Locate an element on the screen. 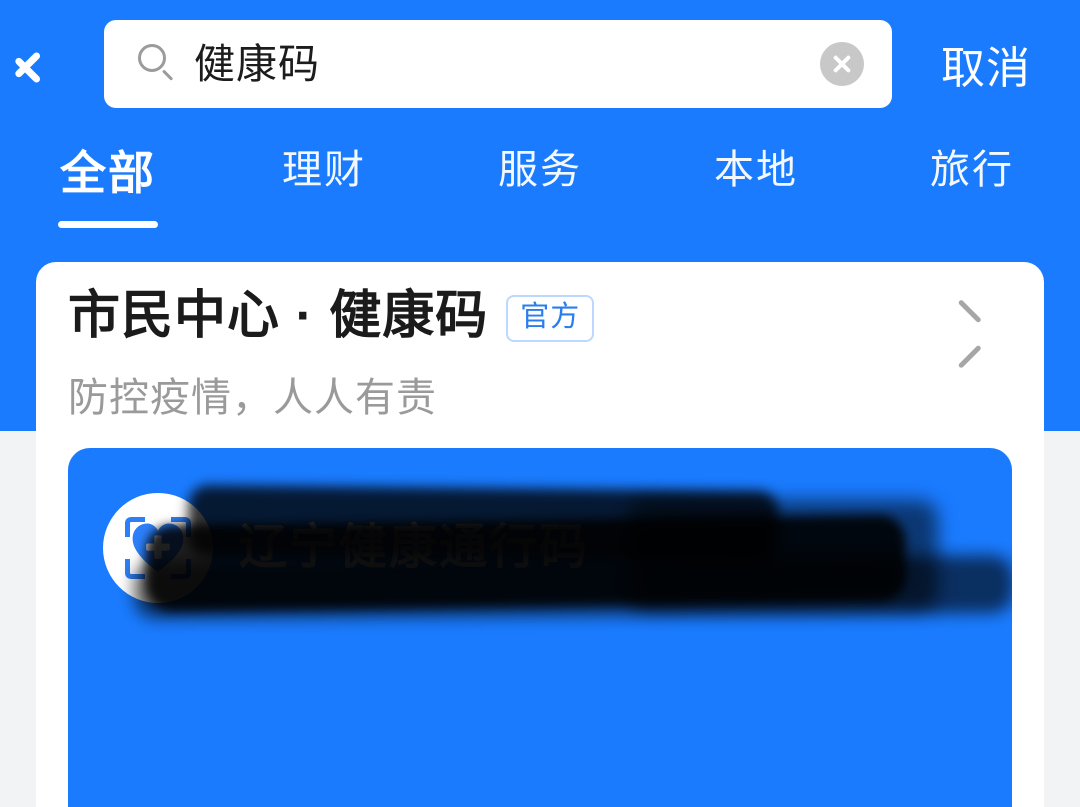 This screenshot has height=807, width=1080. tab-finance: 理财 is located at coordinates (324, 187).